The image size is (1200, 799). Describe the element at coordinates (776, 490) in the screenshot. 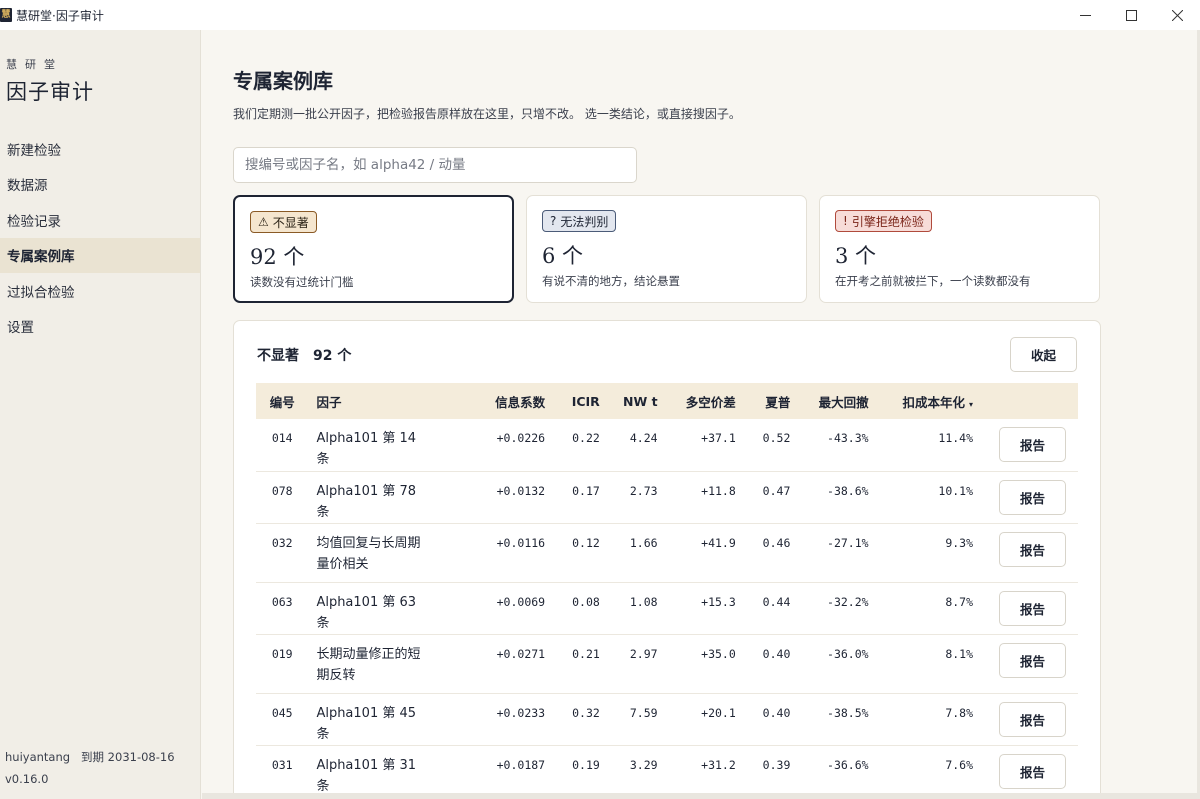

I see `sharpe-value: 0.47` at that location.